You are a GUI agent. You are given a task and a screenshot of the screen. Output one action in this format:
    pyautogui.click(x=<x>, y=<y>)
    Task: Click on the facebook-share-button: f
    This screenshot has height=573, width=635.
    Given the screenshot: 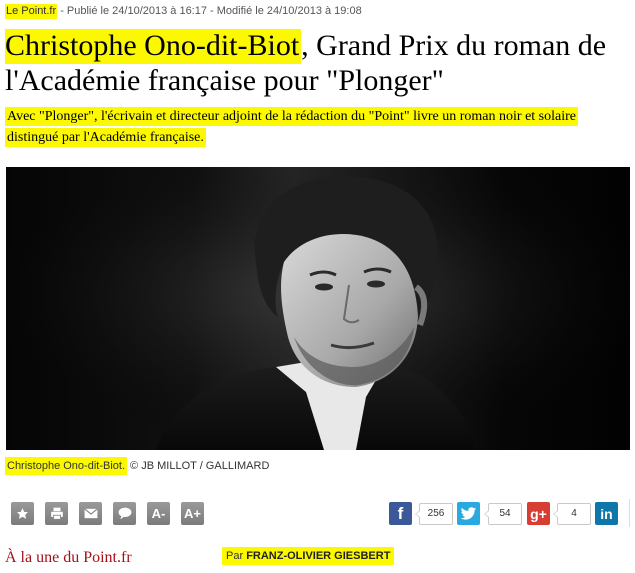 What is the action you would take?
    pyautogui.click(x=400, y=513)
    